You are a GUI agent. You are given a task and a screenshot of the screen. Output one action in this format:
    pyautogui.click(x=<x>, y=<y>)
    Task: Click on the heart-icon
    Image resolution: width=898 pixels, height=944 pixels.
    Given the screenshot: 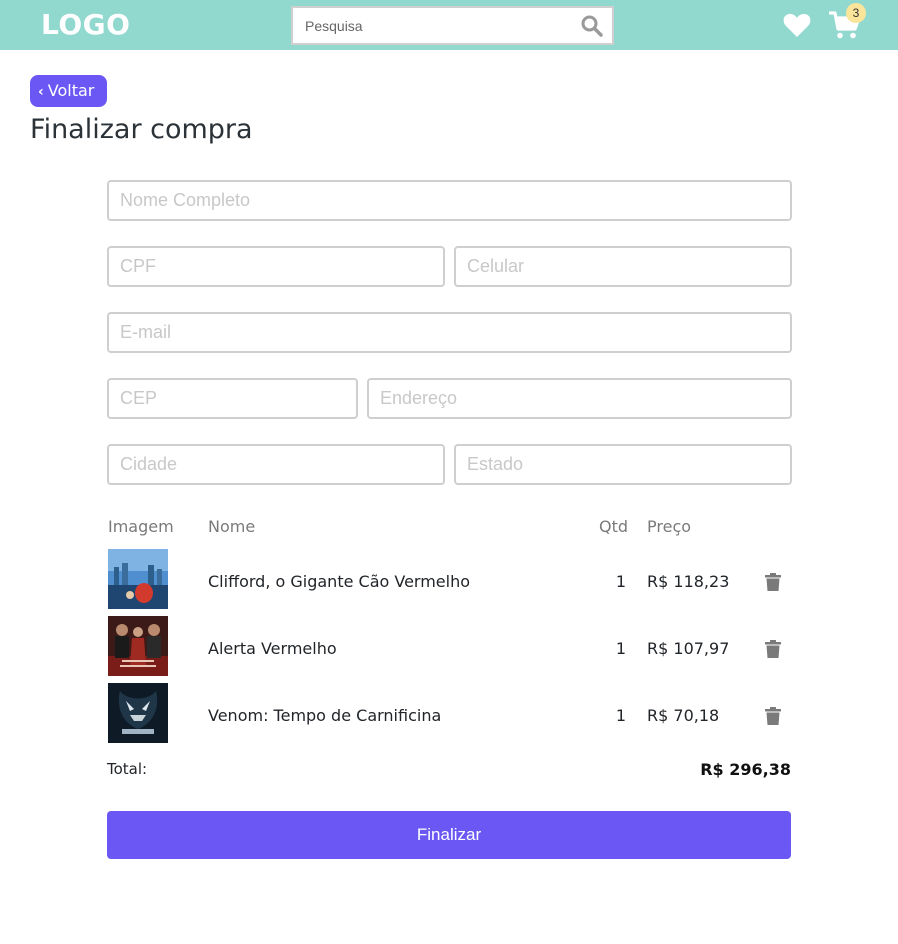 What is the action you would take?
    pyautogui.click(x=797, y=25)
    